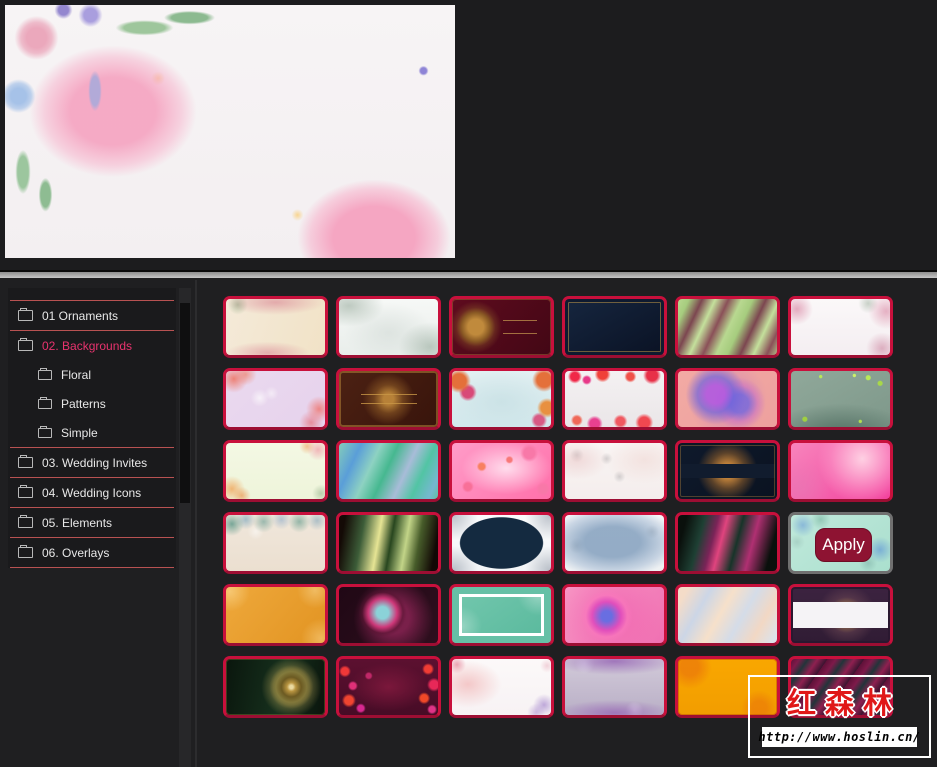  Describe the element at coordinates (727, 543) in the screenshot. I see `thumbnail-dark-magenta-green-waves` at that location.